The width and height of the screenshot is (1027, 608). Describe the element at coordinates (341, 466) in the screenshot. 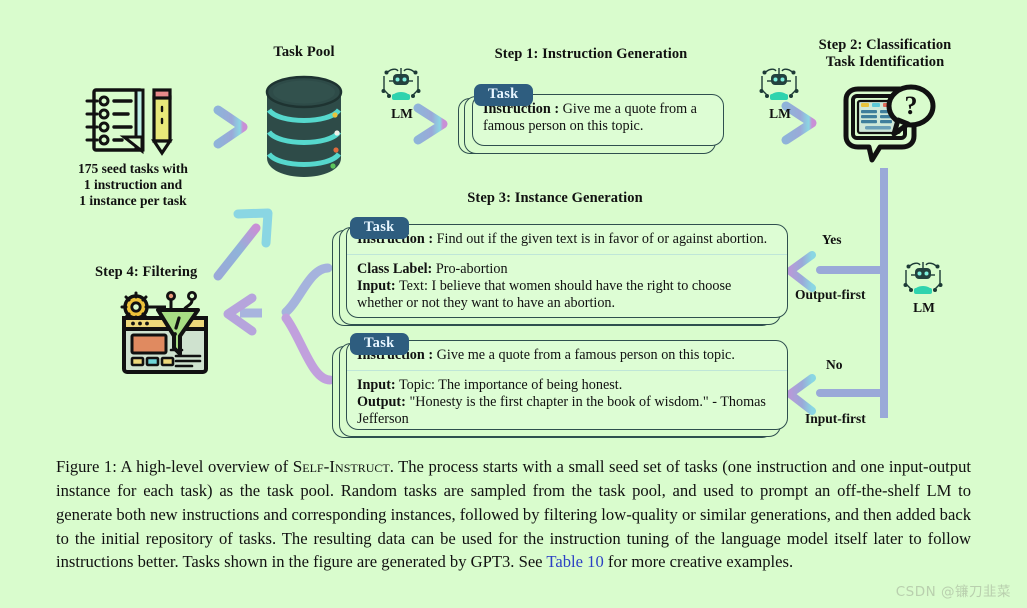

I see `caption-smallcaps: Self-Instruct` at that location.